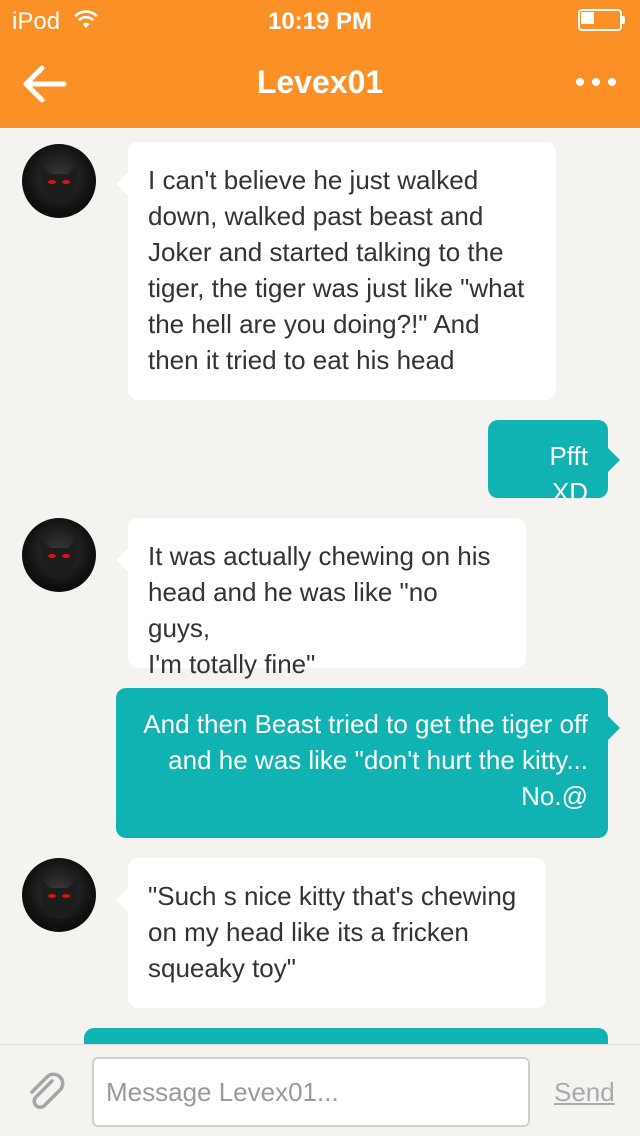 The width and height of the screenshot is (640, 1136). I want to click on composer-bar: Send, so click(320, 1090).